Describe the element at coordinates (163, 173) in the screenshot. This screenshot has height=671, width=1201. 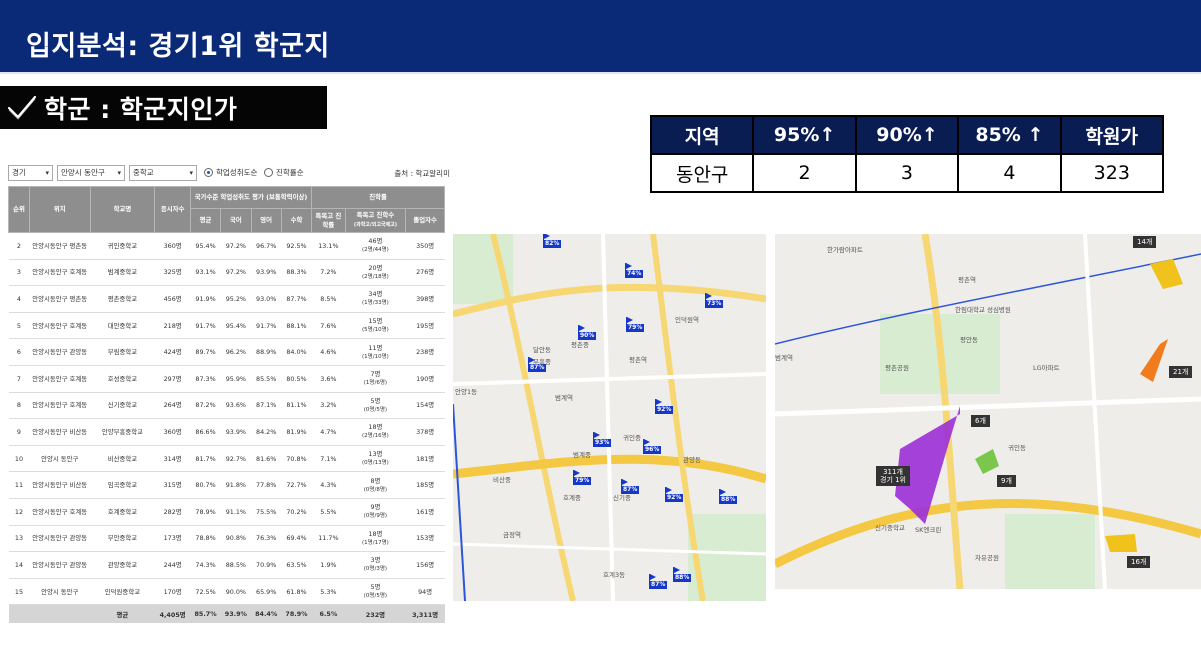
I see `level-select: 중학교 ▾` at that location.